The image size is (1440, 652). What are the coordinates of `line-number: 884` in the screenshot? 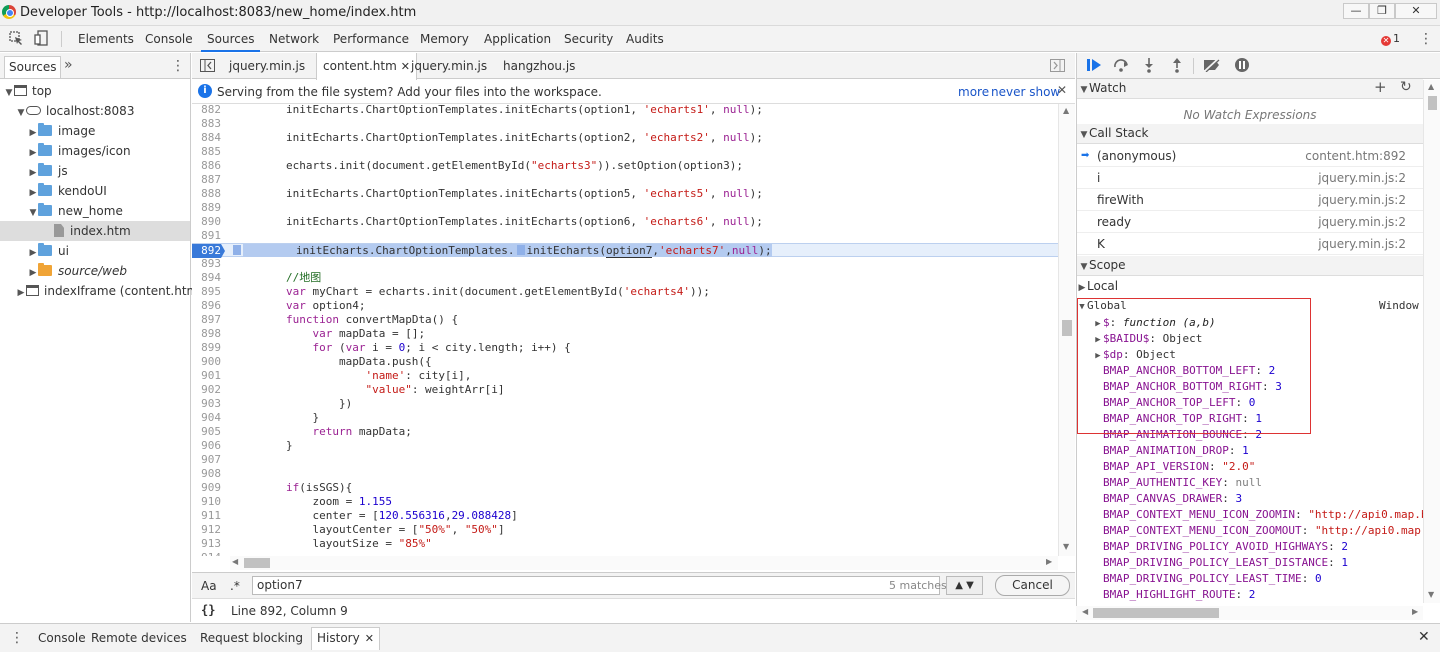 It's located at (208, 138).